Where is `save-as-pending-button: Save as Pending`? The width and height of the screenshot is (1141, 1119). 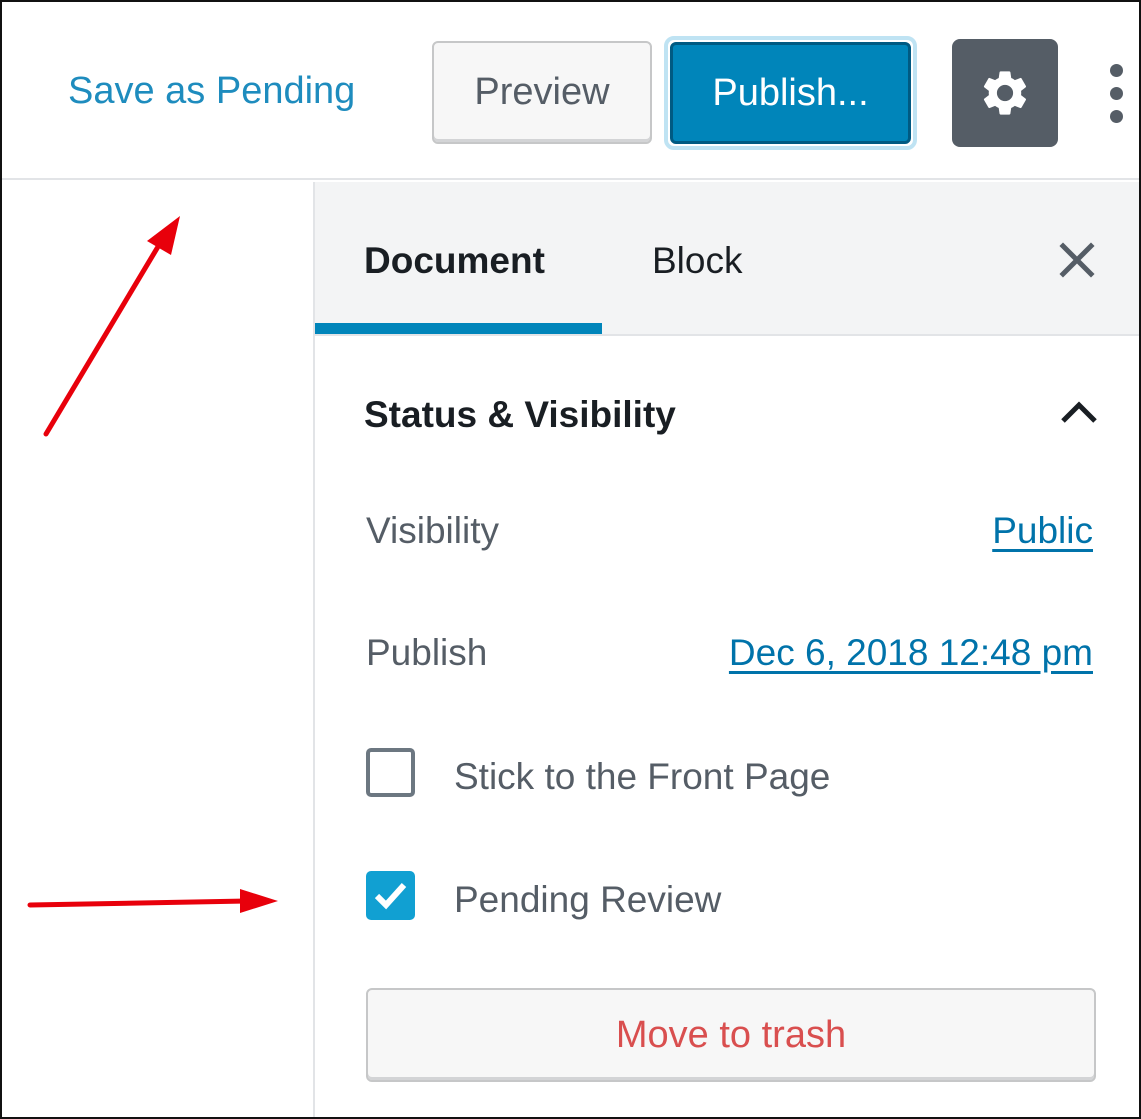 save-as-pending-button: Save as Pending is located at coordinates (211, 91).